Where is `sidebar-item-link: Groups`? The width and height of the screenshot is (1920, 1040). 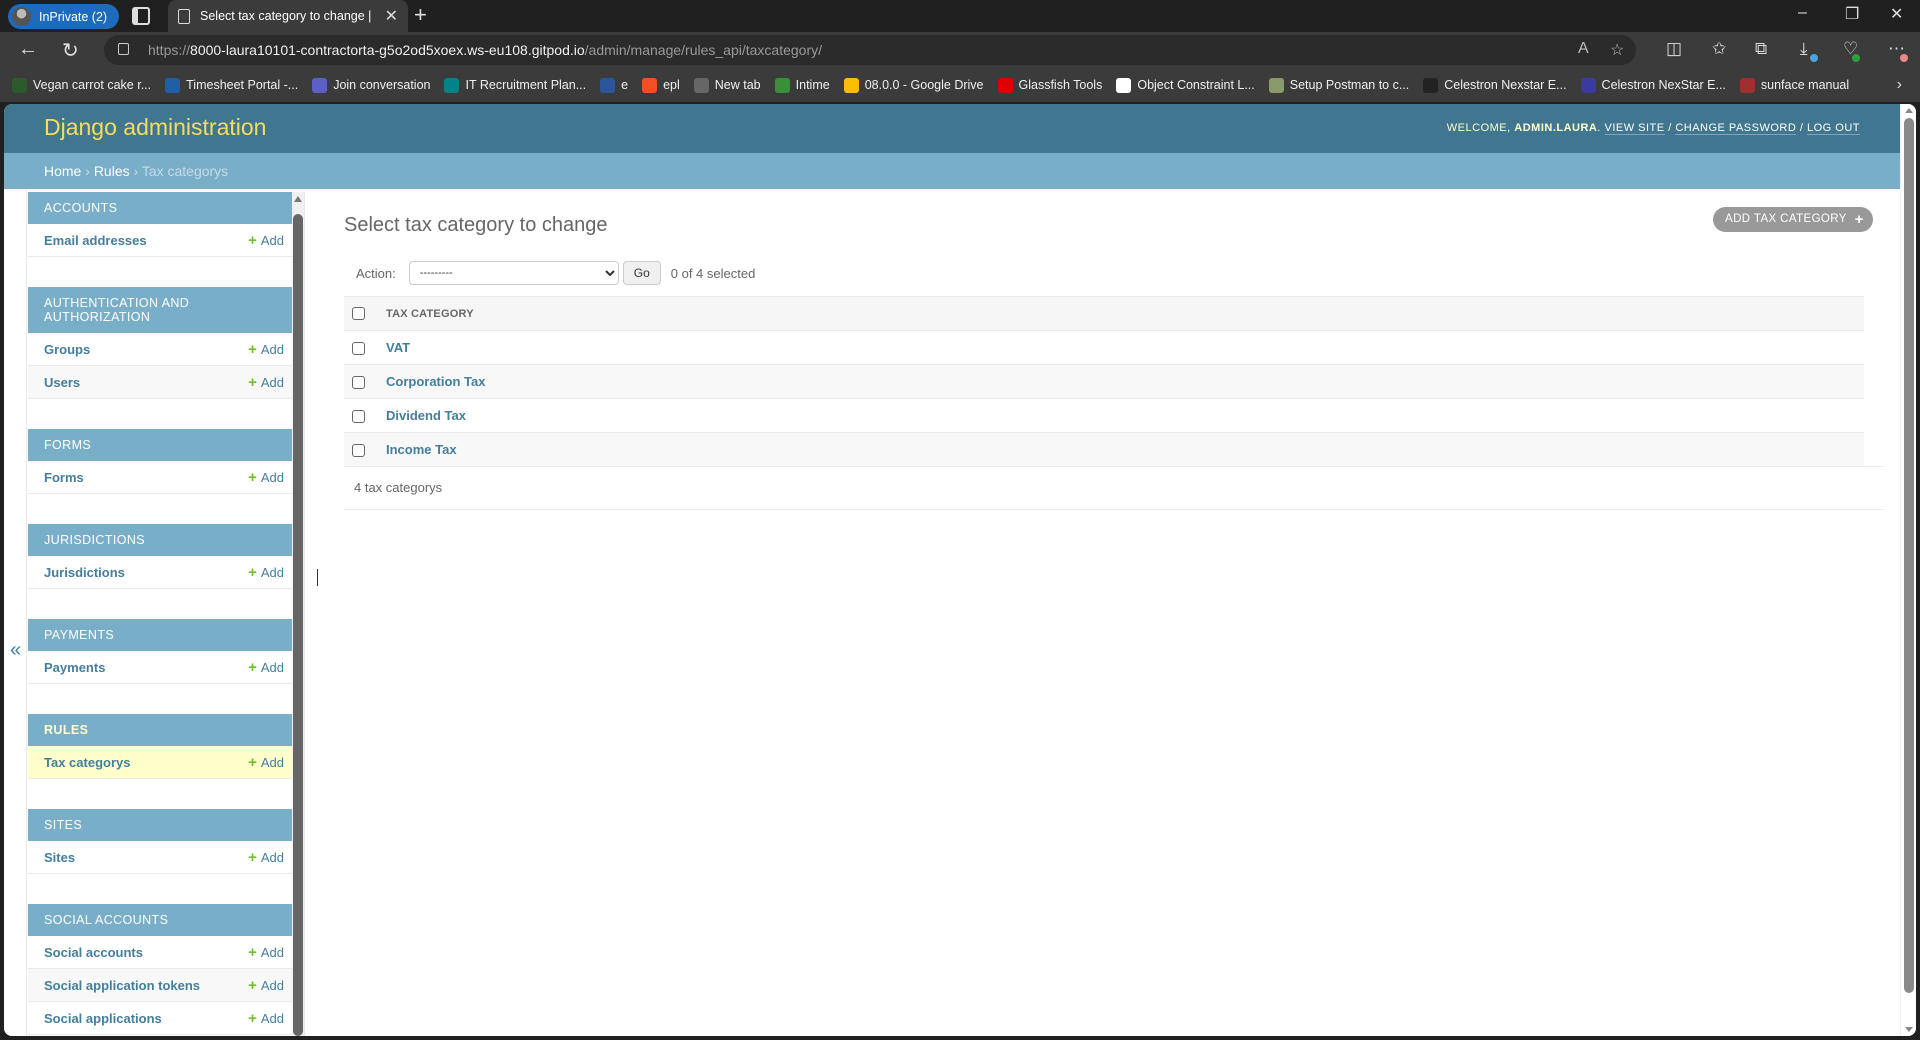
sidebar-item-link: Groups is located at coordinates (67, 349).